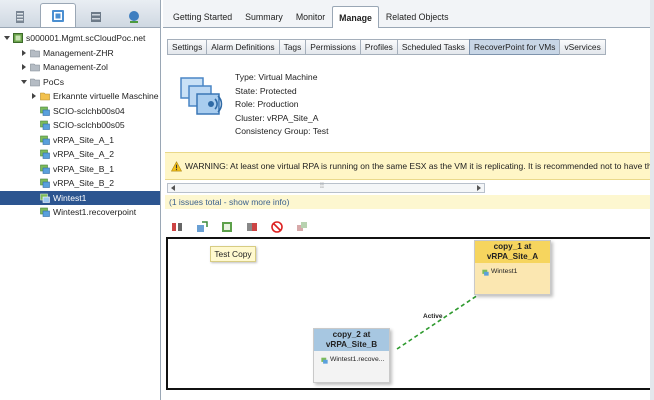 This screenshot has height=400, width=654. I want to click on window-scrollbar, so click(652, 200).